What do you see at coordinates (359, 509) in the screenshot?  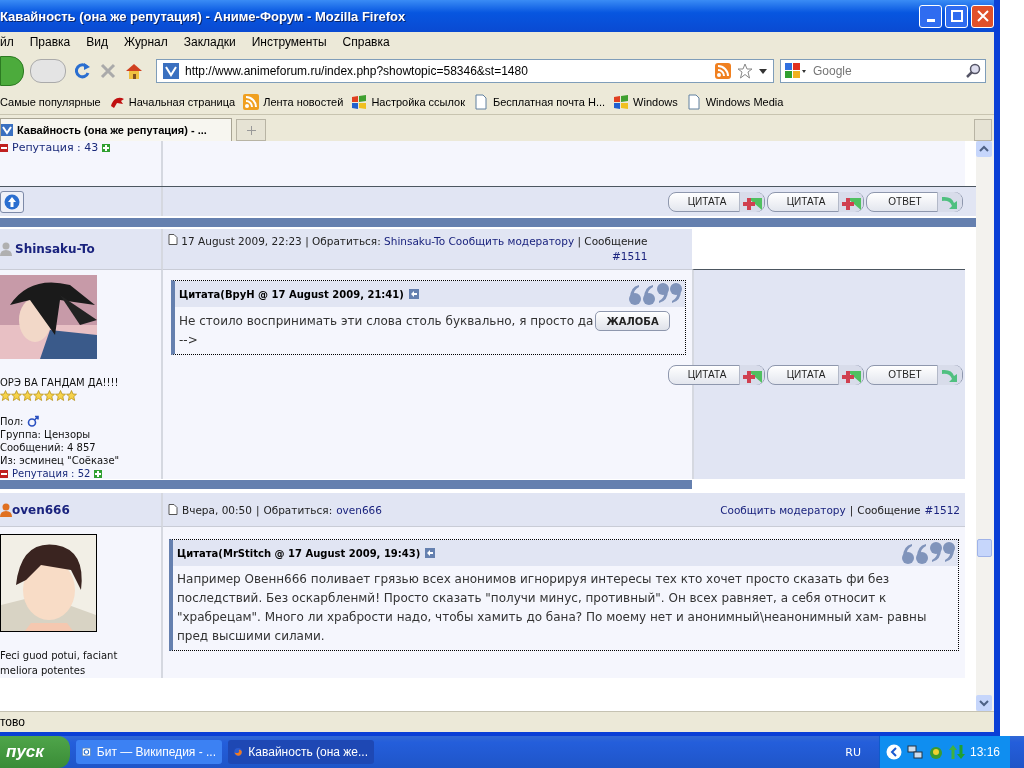 I see `author-link: oven666` at bounding box center [359, 509].